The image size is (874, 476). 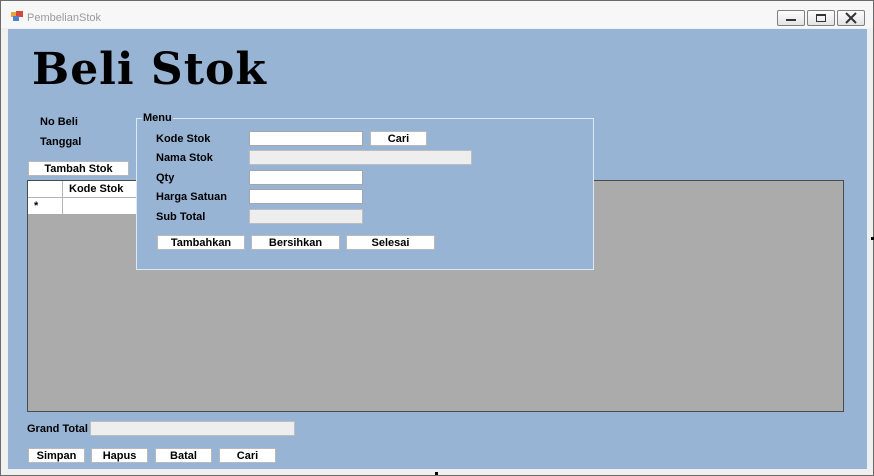 I want to click on maximize-icon, so click(x=821, y=18).